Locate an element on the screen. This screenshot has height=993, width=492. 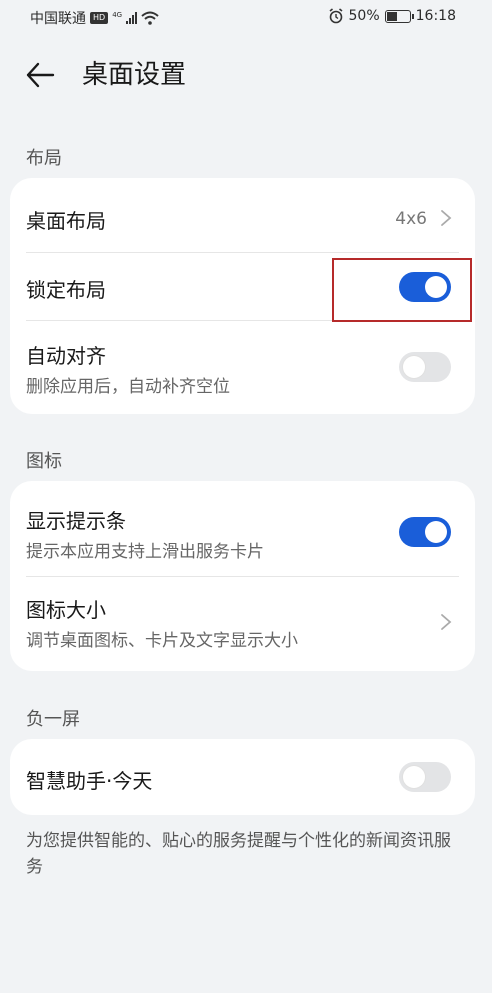
status-right: 50% 16:18 is located at coordinates (392, 16).